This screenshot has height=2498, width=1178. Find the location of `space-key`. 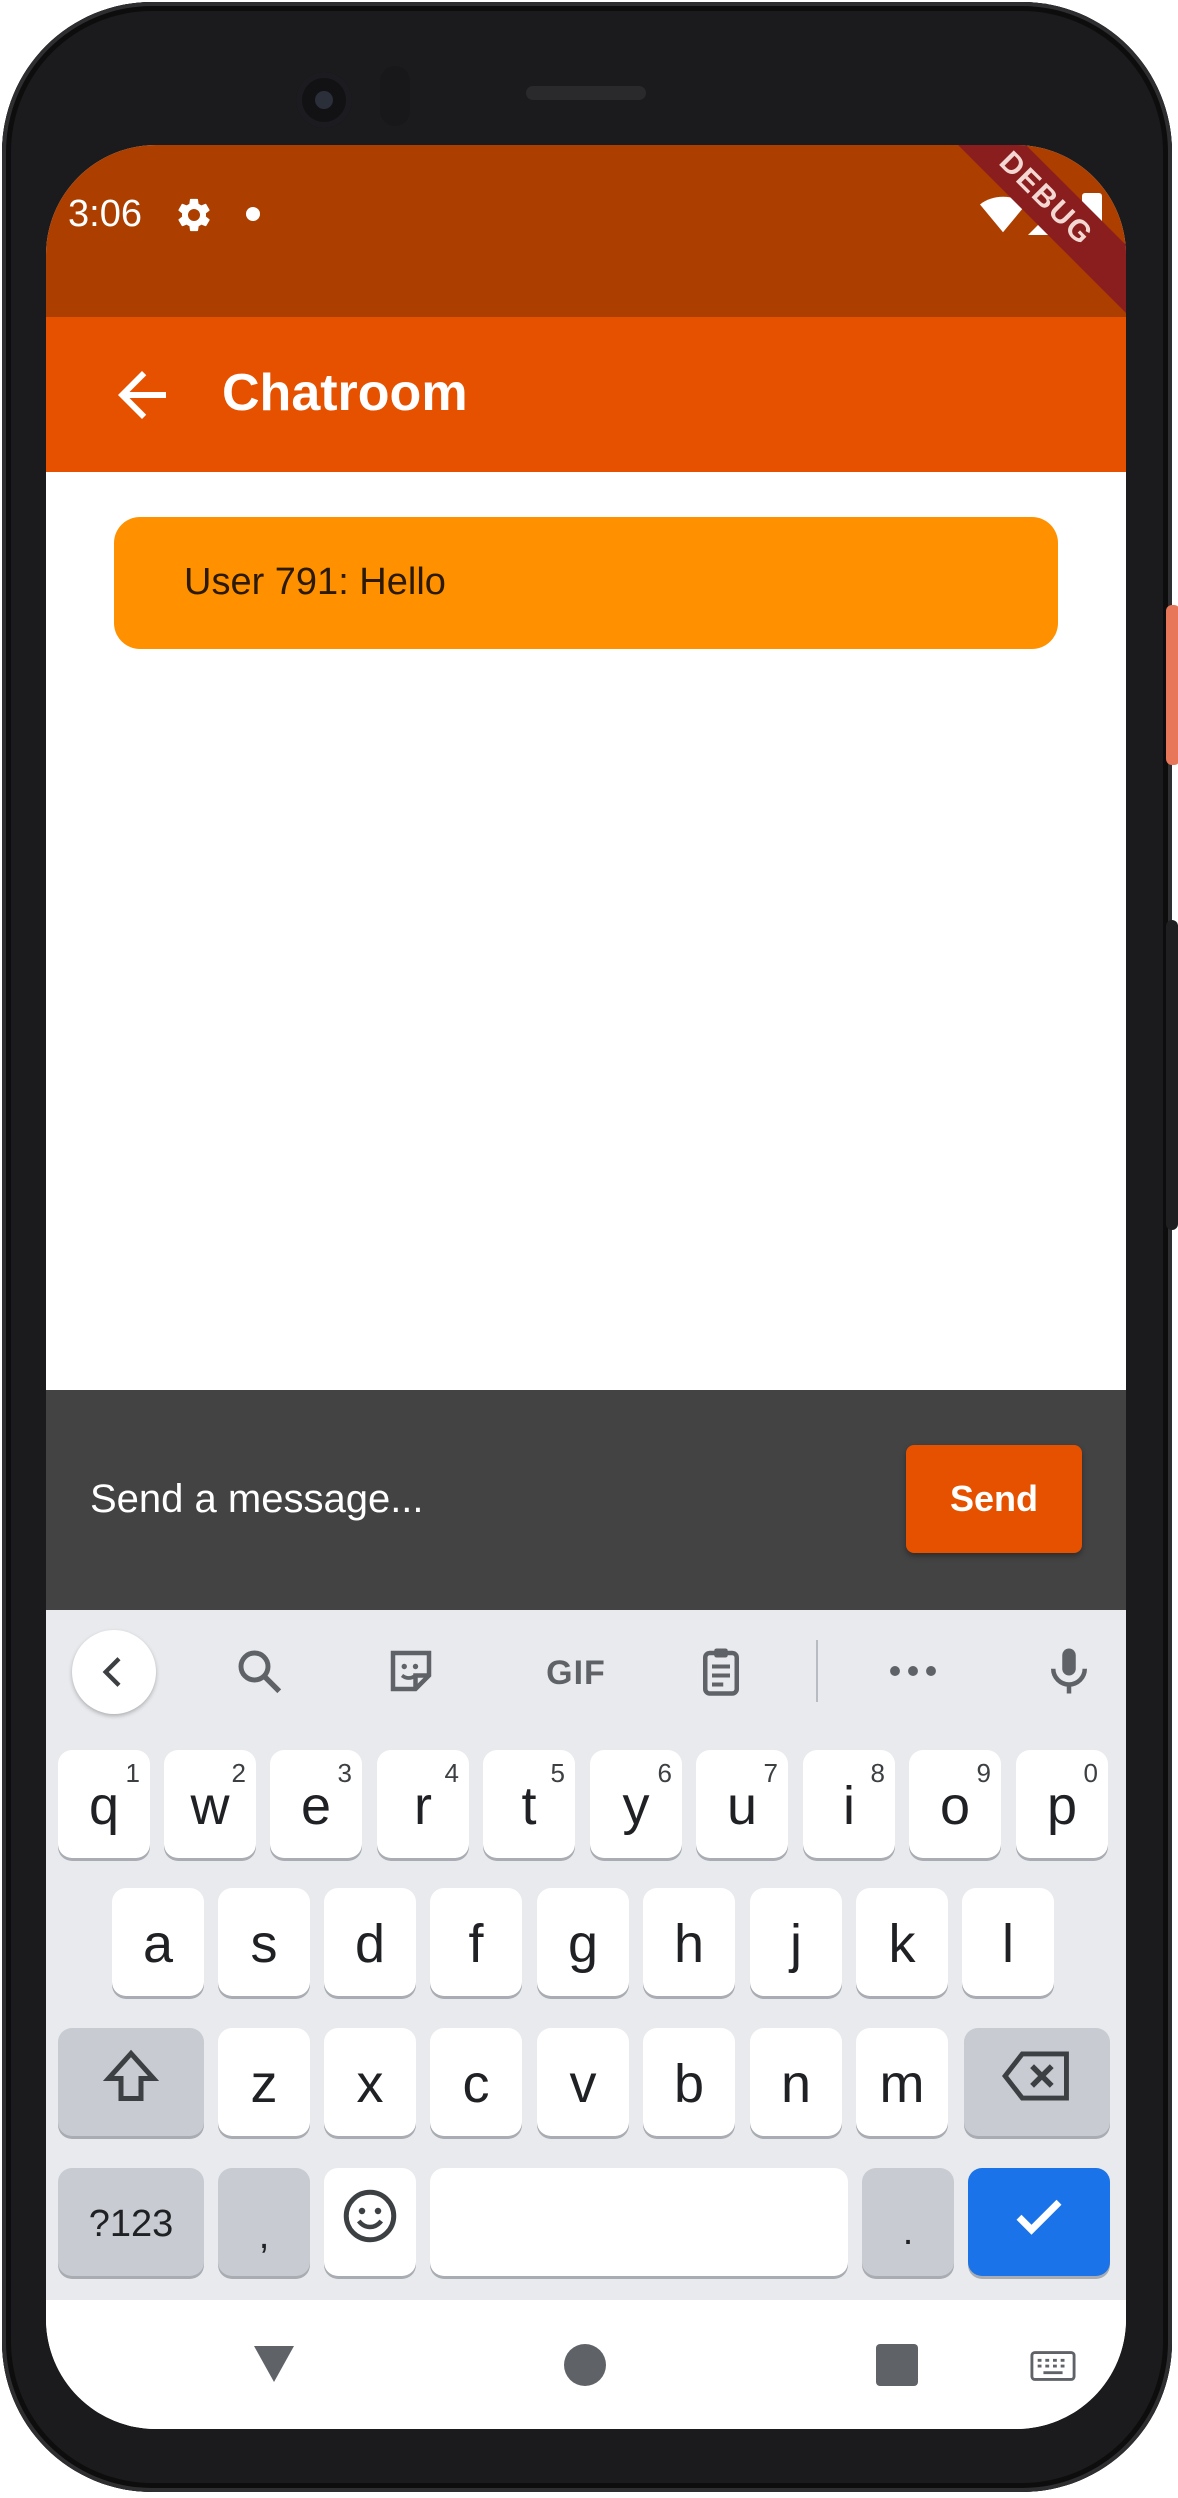

space-key is located at coordinates (639, 2222).